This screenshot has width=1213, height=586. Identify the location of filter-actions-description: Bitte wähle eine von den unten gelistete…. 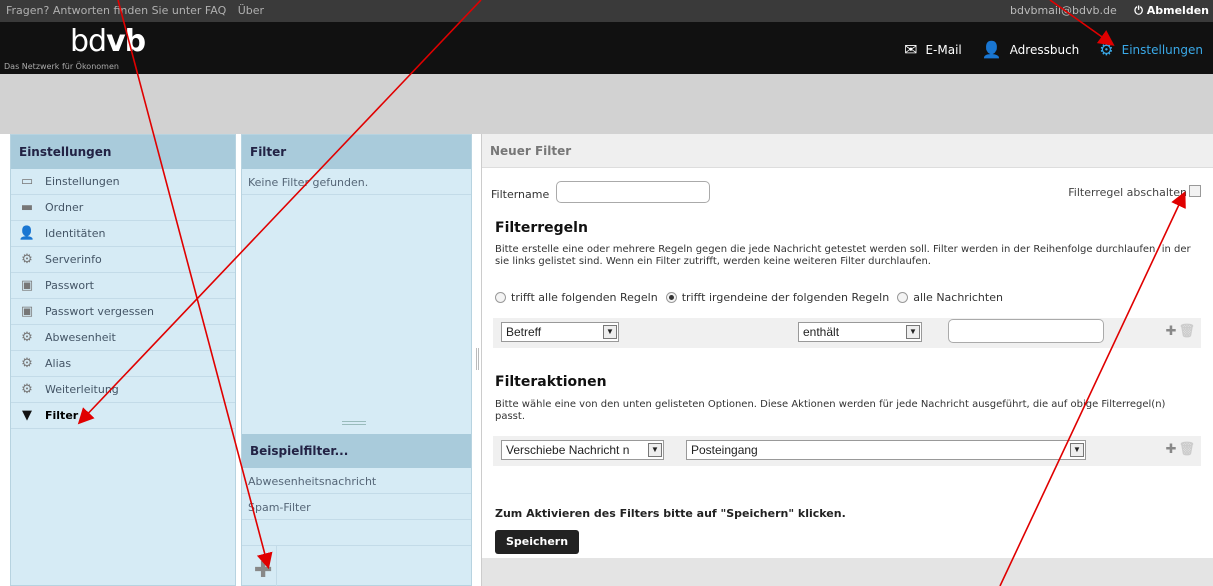
(830, 410).